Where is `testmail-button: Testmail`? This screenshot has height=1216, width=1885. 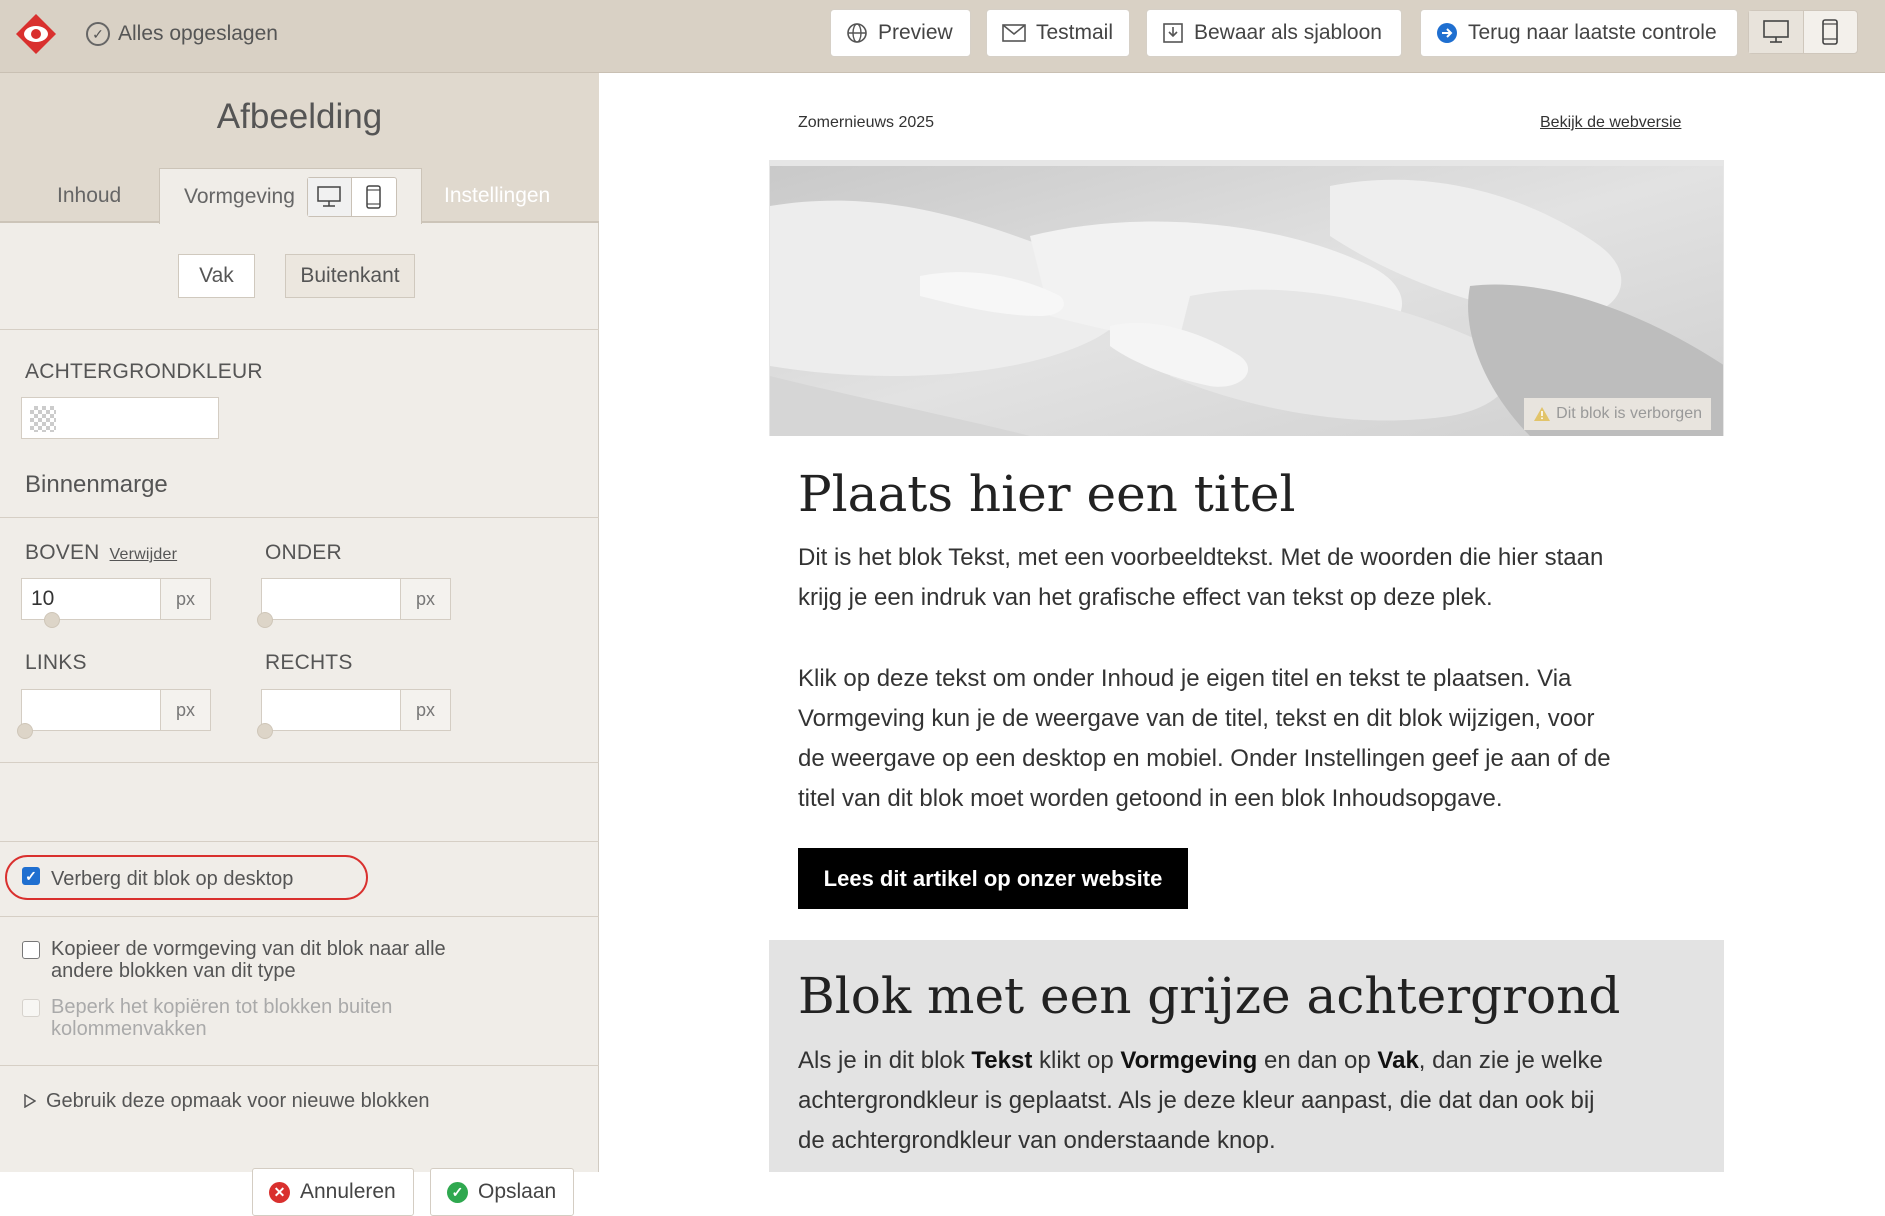 testmail-button: Testmail is located at coordinates (1058, 33).